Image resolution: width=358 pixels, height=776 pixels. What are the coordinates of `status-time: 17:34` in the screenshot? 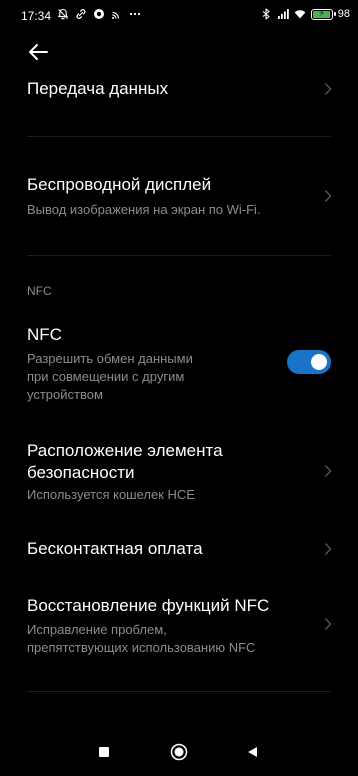 It's located at (36, 16).